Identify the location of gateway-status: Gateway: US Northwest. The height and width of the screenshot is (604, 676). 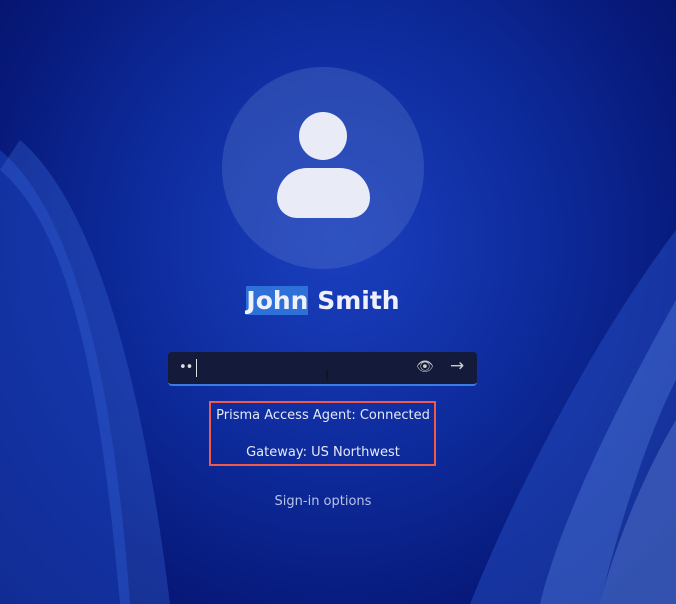
(323, 452).